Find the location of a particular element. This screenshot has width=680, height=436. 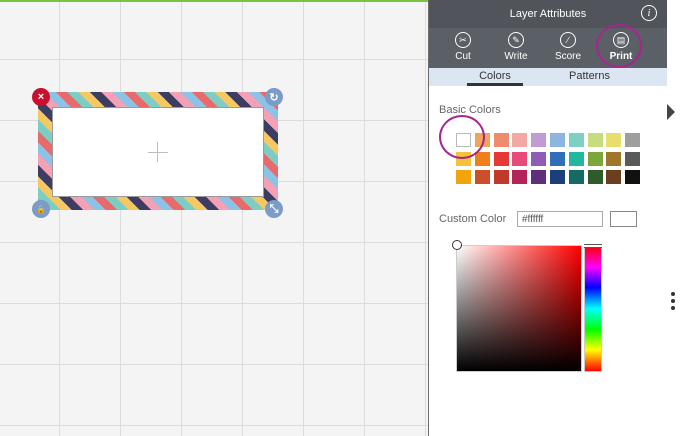

delete-handle-close-icon: × is located at coordinates (41, 97).